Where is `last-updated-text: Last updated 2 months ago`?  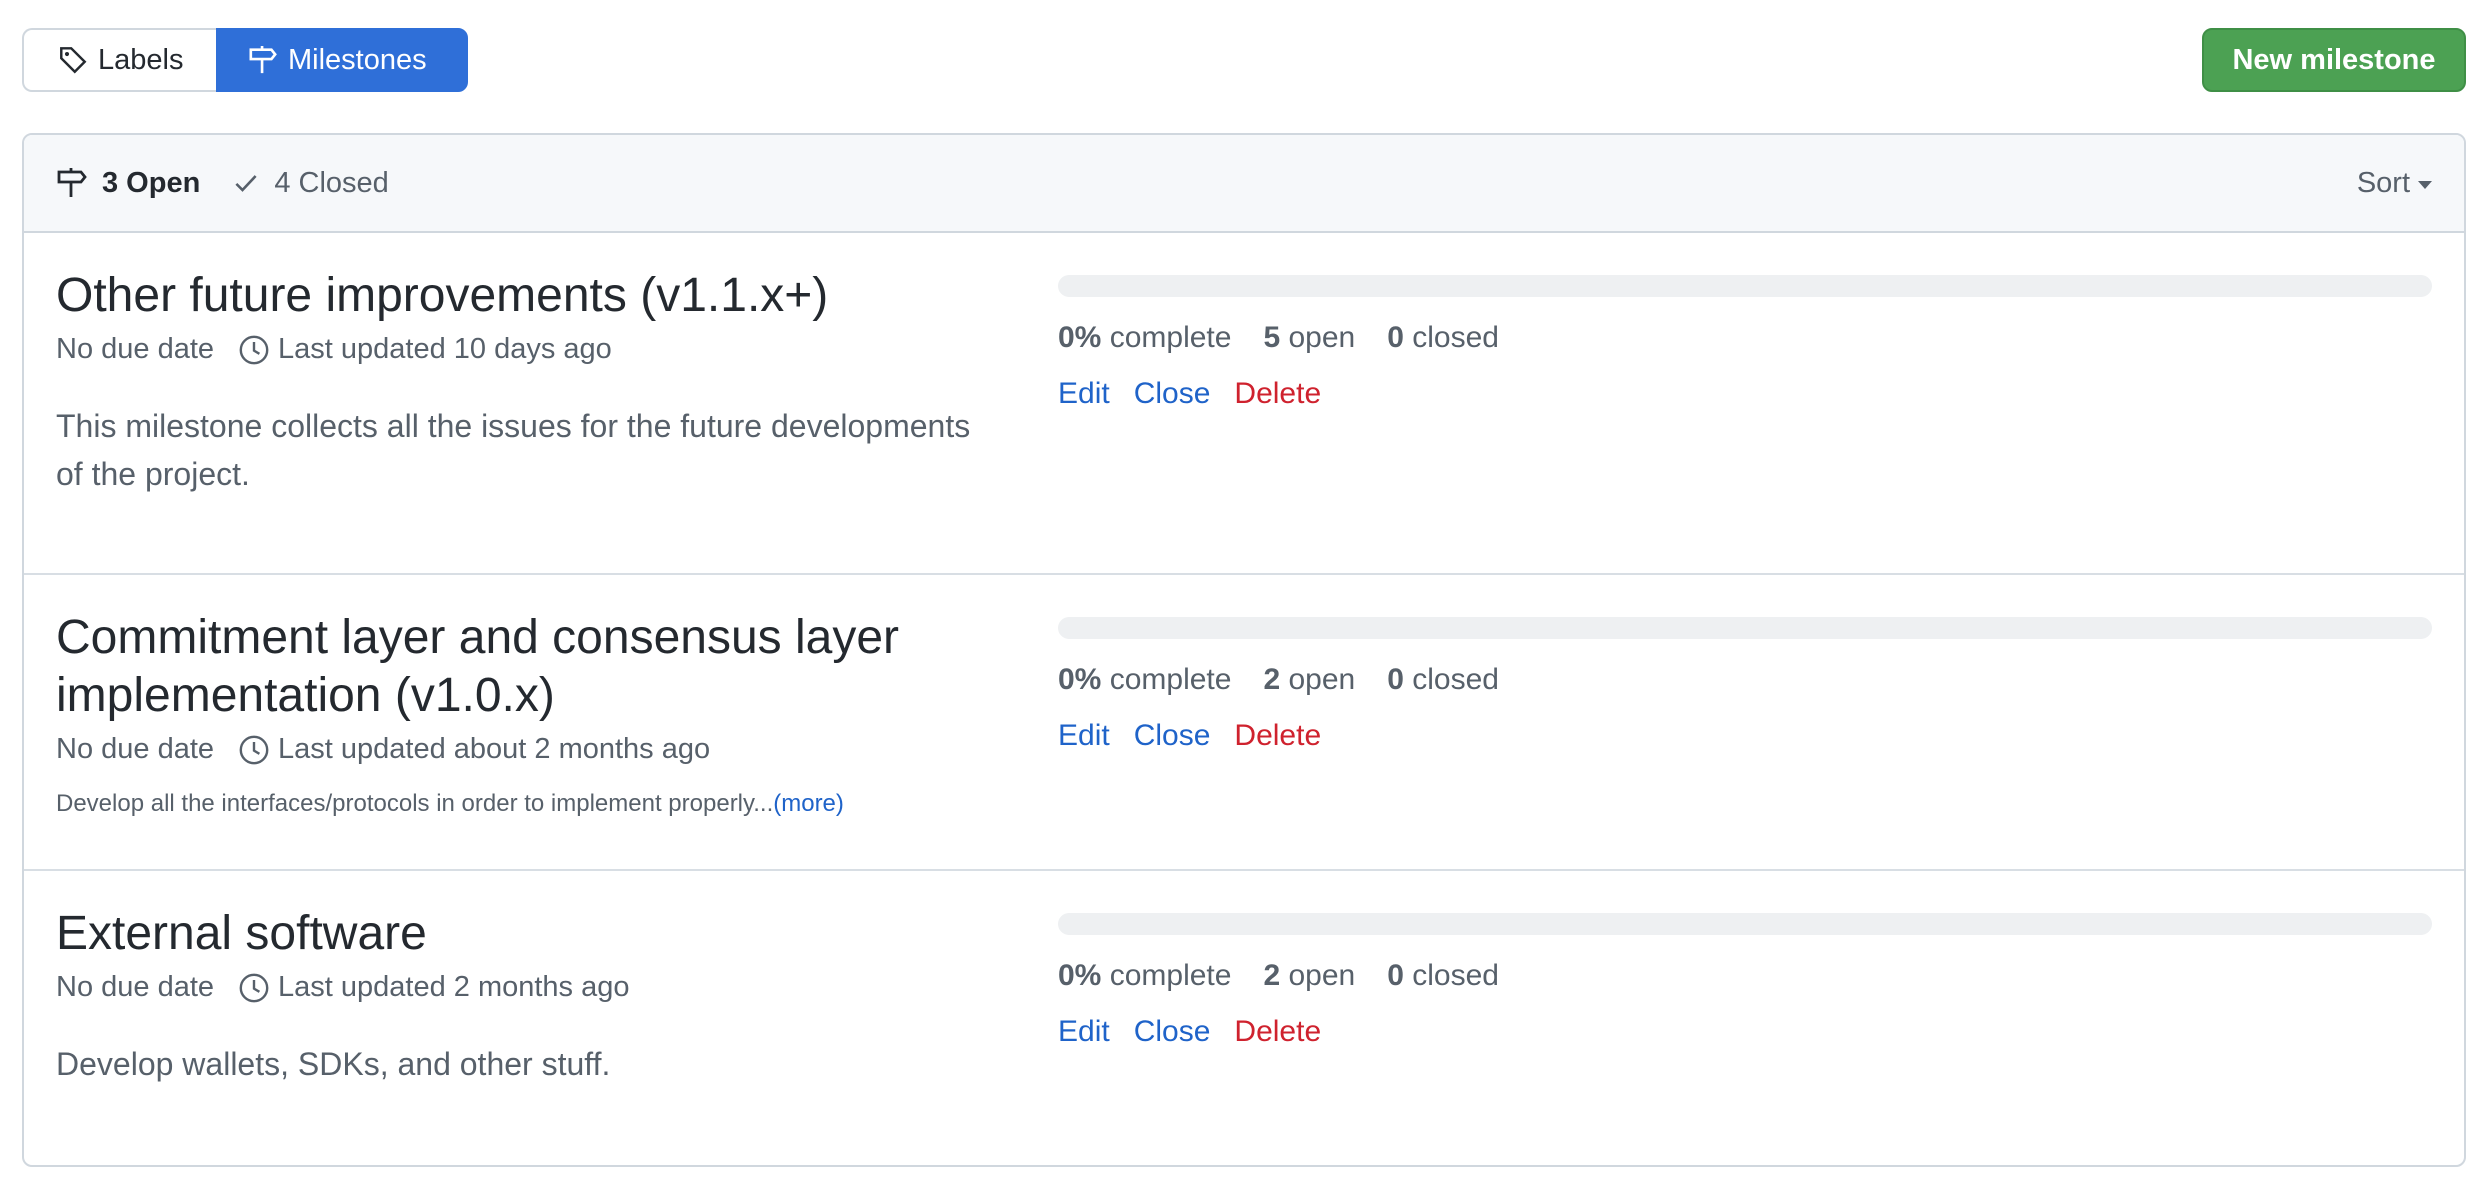 last-updated-text: Last updated 2 months ago is located at coordinates (454, 987).